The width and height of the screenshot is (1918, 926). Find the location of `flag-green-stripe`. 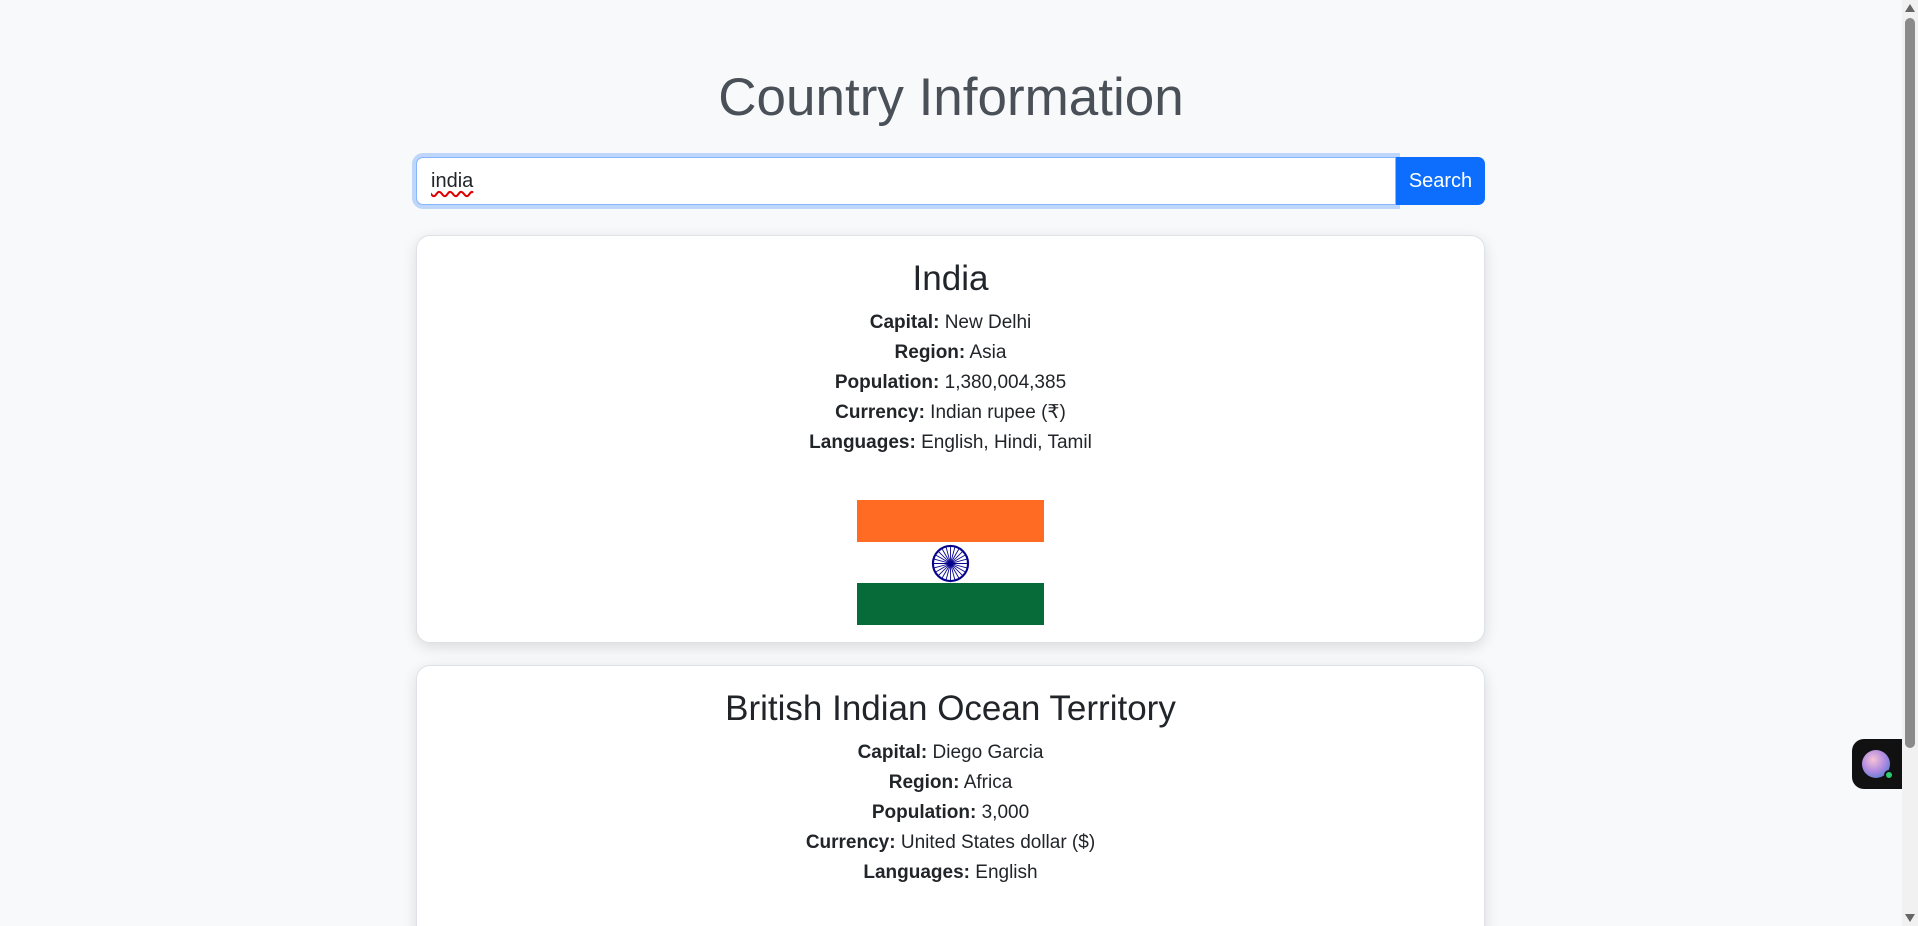

flag-green-stripe is located at coordinates (950, 604).